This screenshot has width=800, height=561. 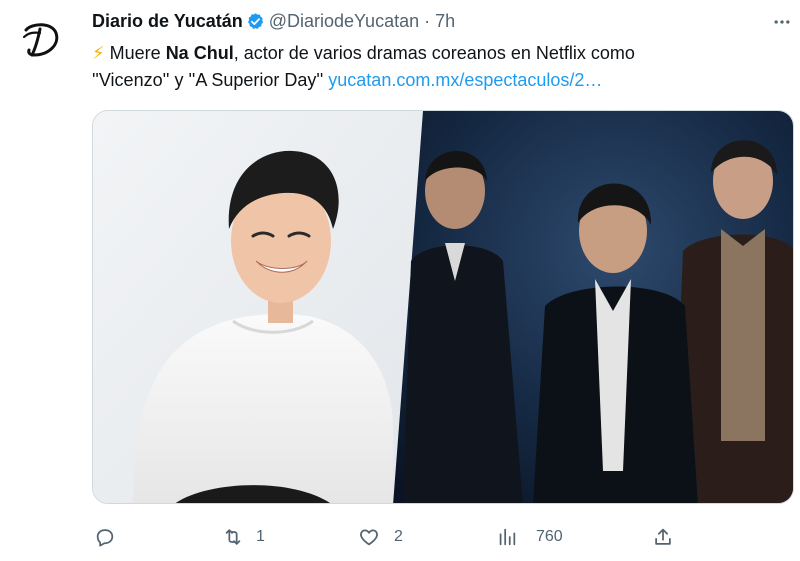 I want to click on like-button: 2, so click(x=377, y=537).